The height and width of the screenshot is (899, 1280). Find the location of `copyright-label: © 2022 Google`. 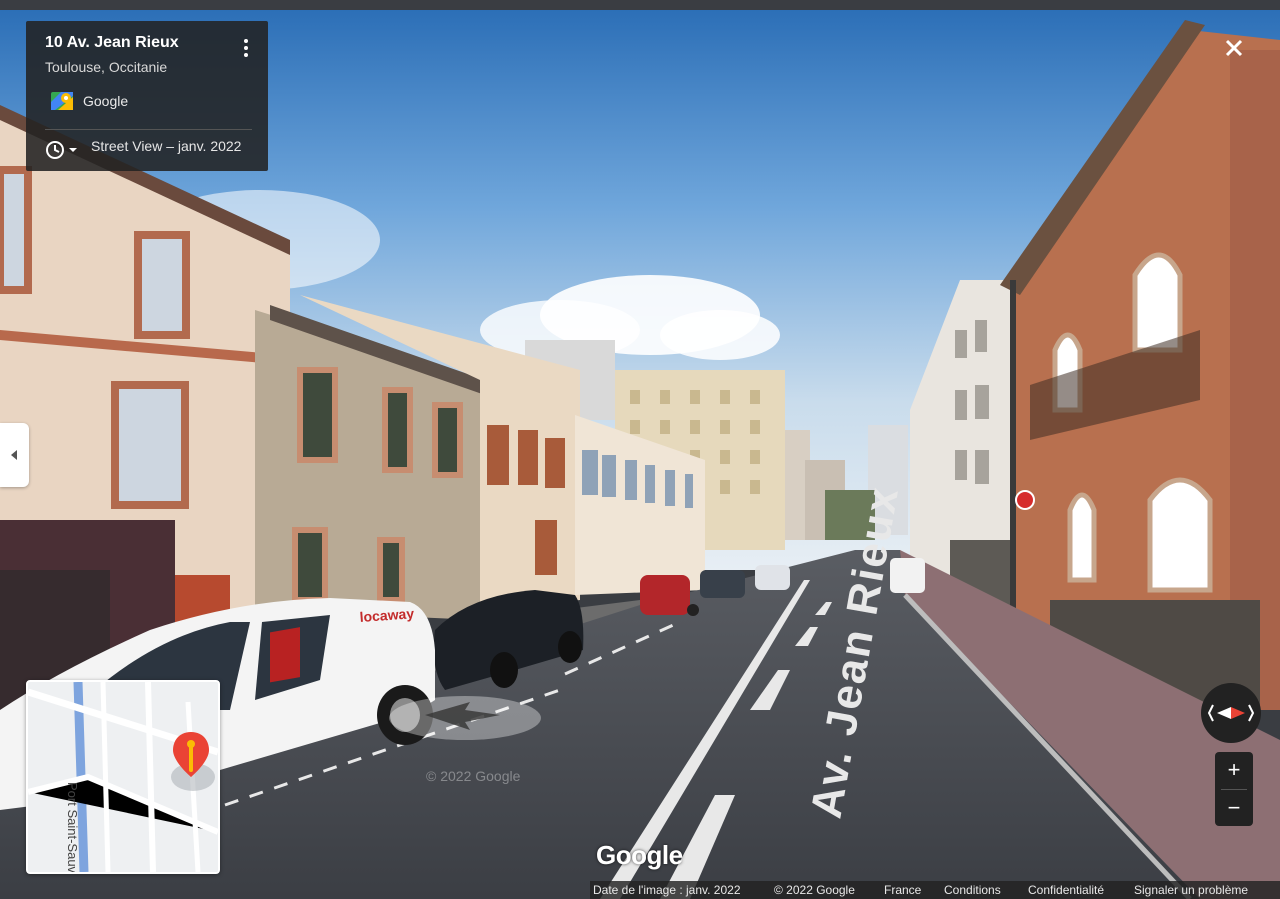

copyright-label: © 2022 Google is located at coordinates (814, 890).